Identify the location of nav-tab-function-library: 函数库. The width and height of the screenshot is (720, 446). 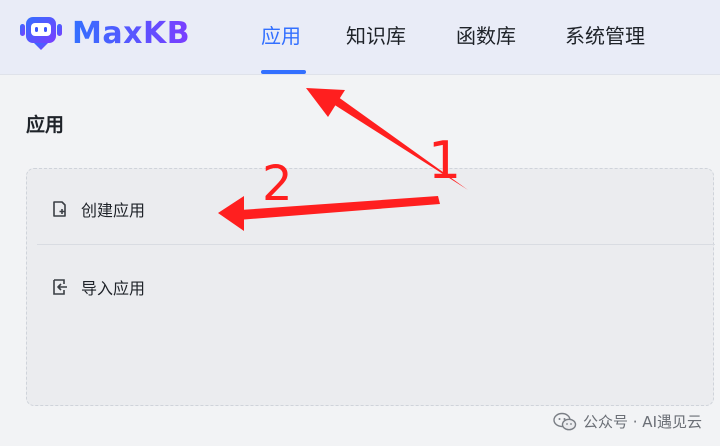
(486, 34).